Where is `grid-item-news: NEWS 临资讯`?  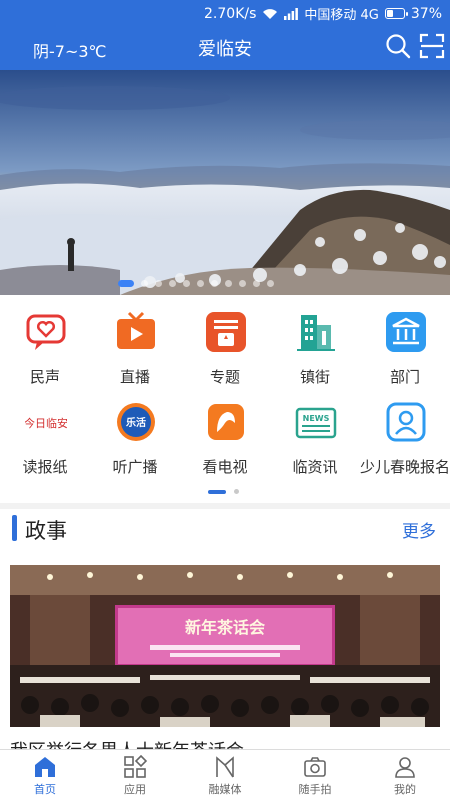 grid-item-news: NEWS 临资讯 is located at coordinates (315, 430).